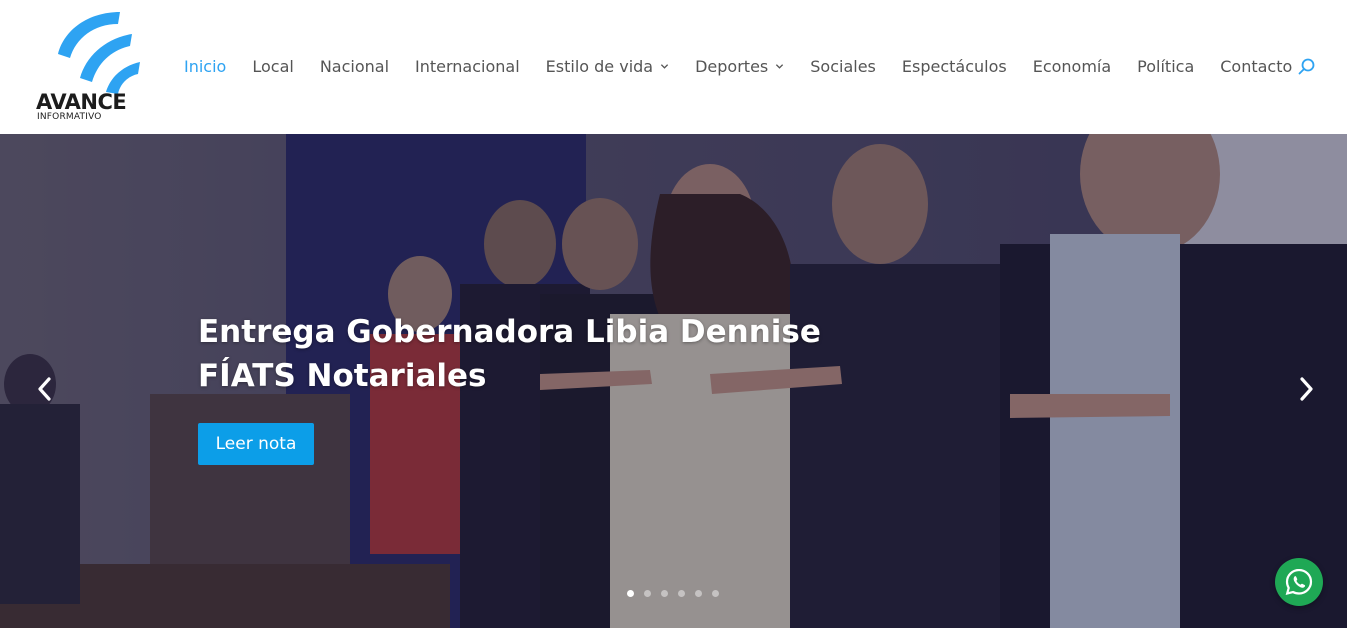 This screenshot has height=628, width=1347. Describe the element at coordinates (99, 53) in the screenshot. I see `logo-mark-icon` at that location.